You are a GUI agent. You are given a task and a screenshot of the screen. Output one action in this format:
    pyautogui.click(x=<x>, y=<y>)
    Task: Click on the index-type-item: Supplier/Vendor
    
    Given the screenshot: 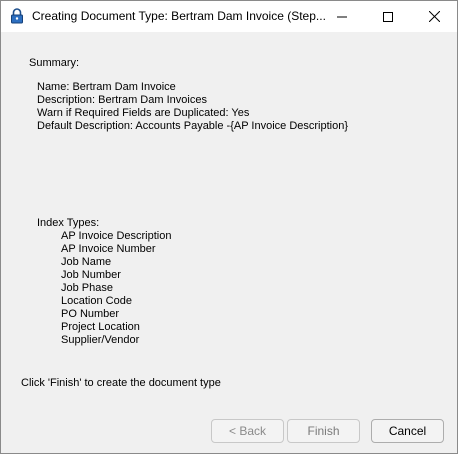 What is the action you would take?
    pyautogui.click(x=100, y=340)
    